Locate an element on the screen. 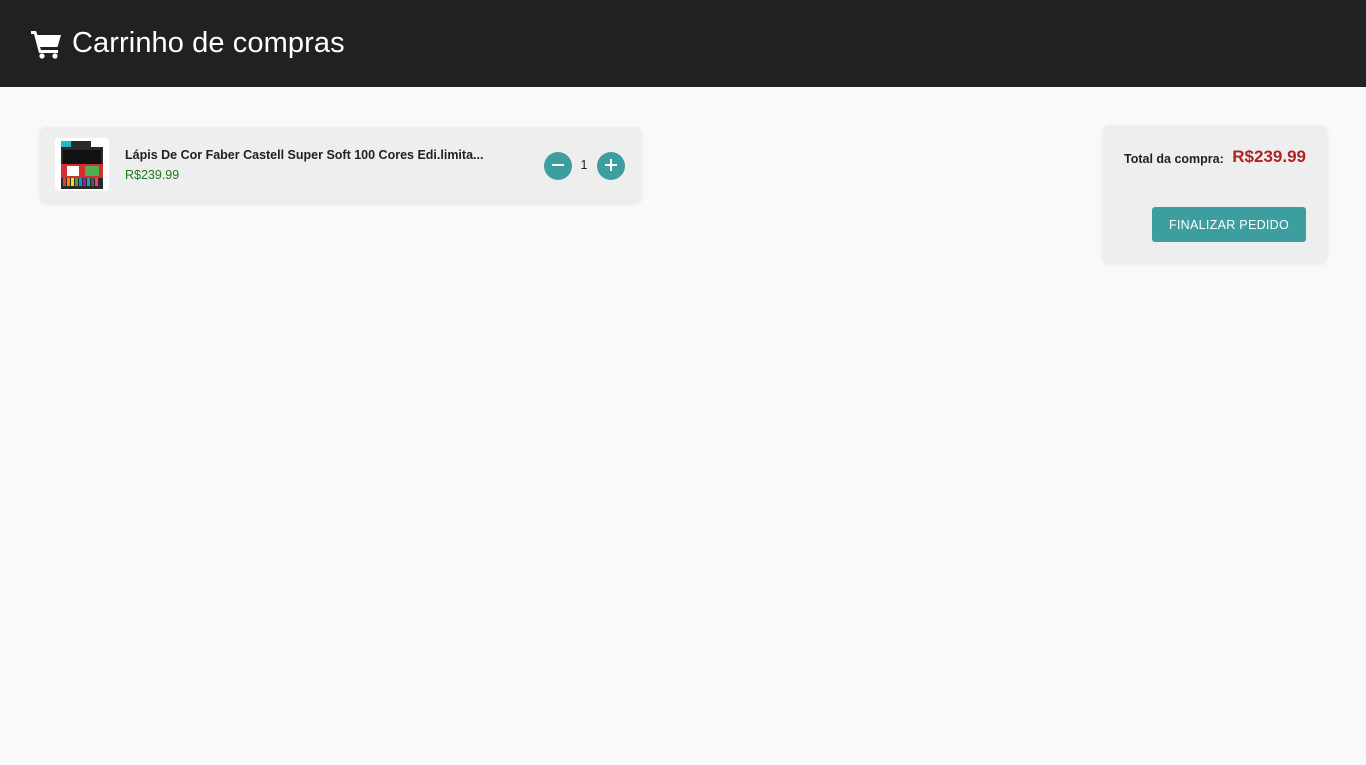  product-thumbnail is located at coordinates (82, 164).